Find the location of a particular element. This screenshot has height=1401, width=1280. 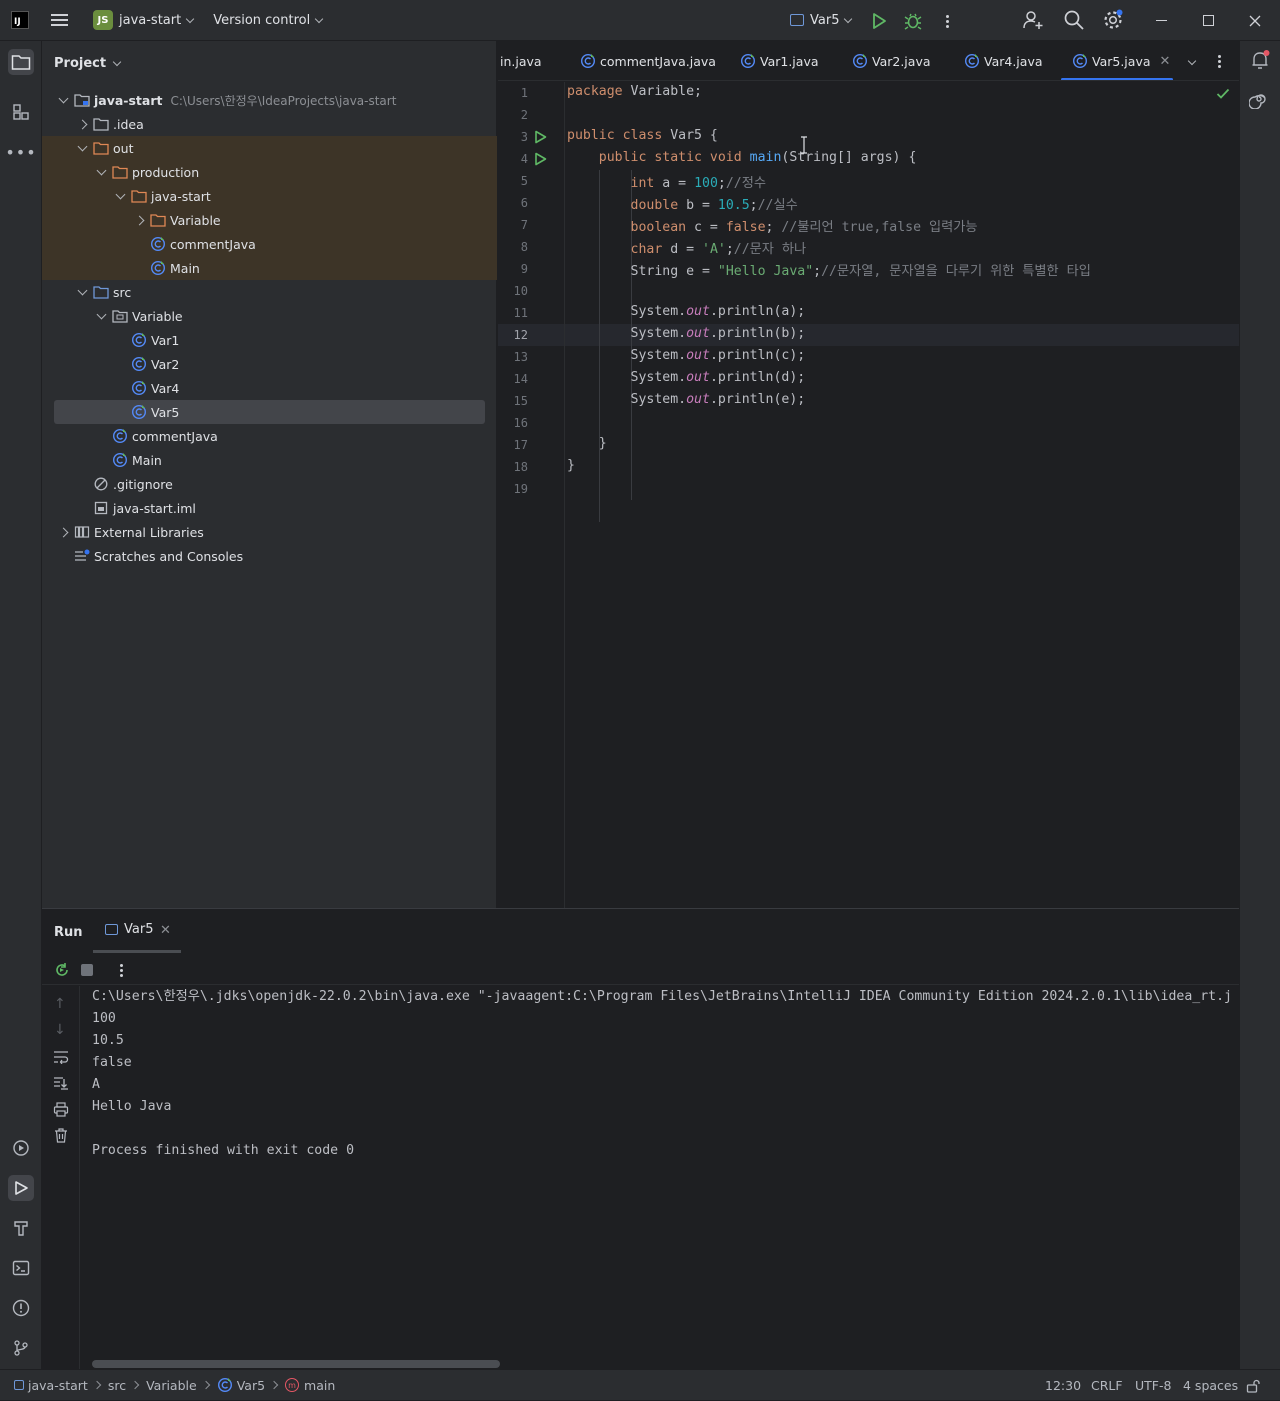

breadcrumb-src: src is located at coordinates (117, 1385).